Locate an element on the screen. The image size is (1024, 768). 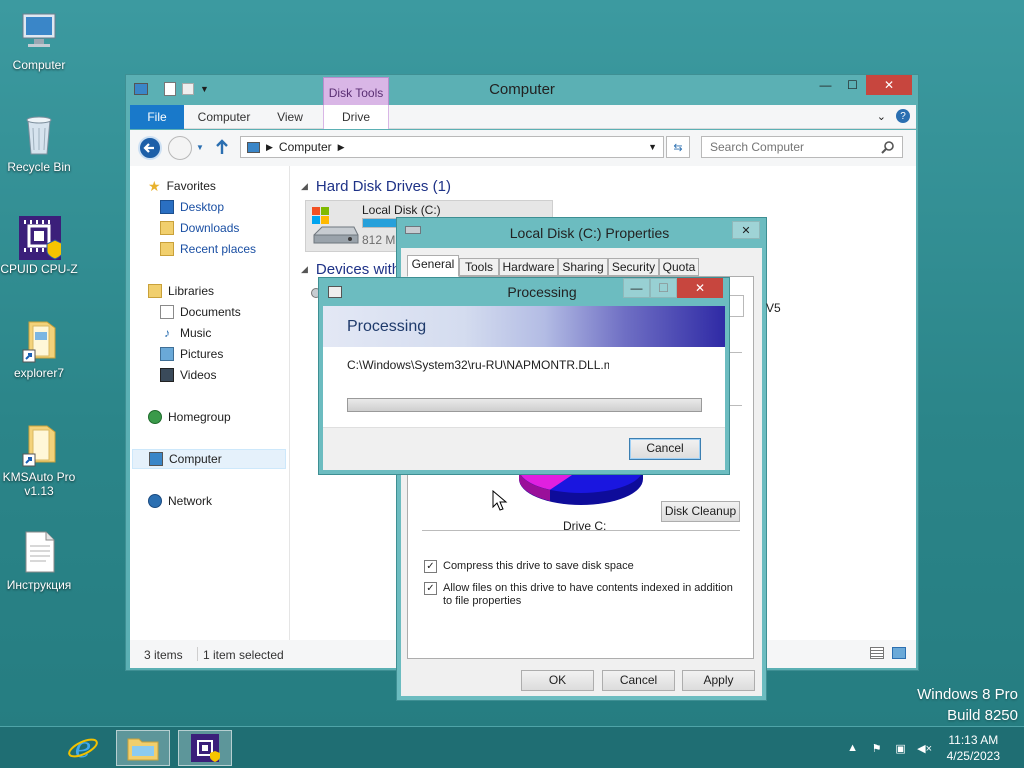
nav-desktop-label: Desktop is located at coordinates (202, 207).